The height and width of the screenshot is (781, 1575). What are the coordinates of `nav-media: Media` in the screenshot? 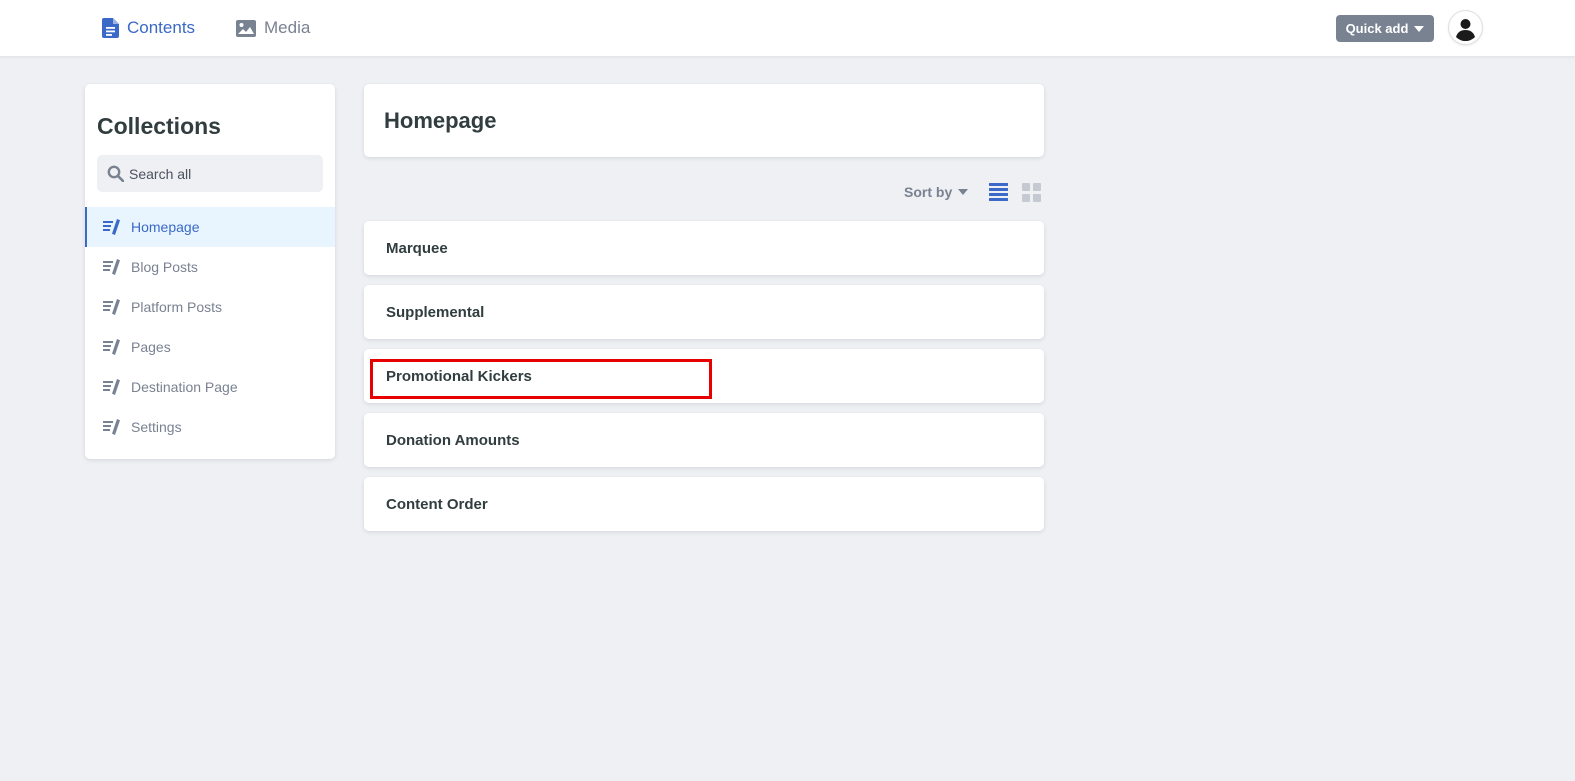 It's located at (273, 28).